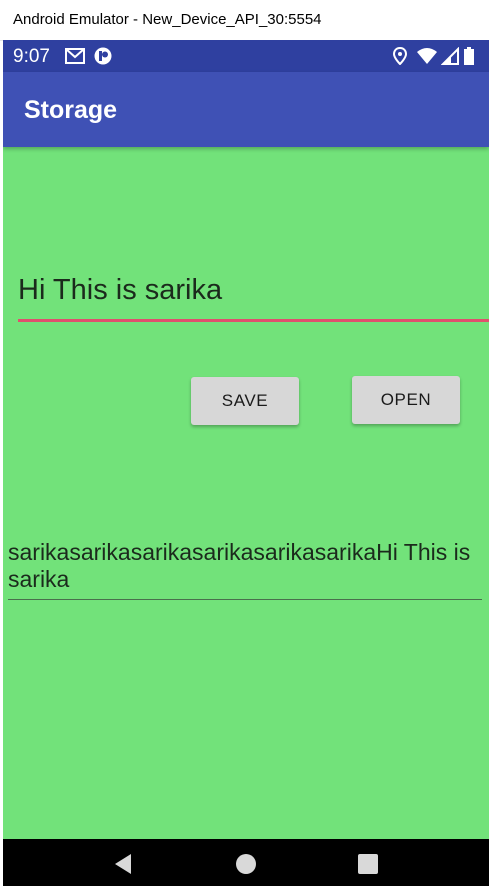  I want to click on window-edge, so click(491, 463).